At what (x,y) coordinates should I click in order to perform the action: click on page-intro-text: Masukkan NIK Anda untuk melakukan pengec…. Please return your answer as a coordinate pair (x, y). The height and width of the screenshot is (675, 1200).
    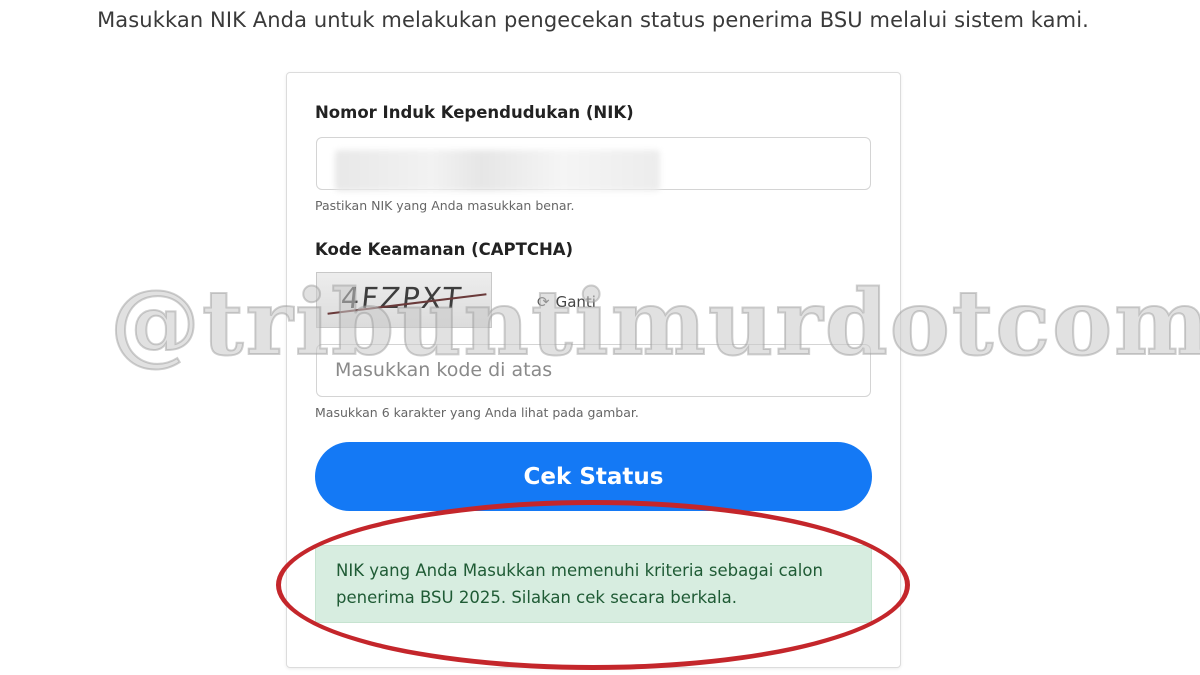
    Looking at the image, I should click on (593, 20).